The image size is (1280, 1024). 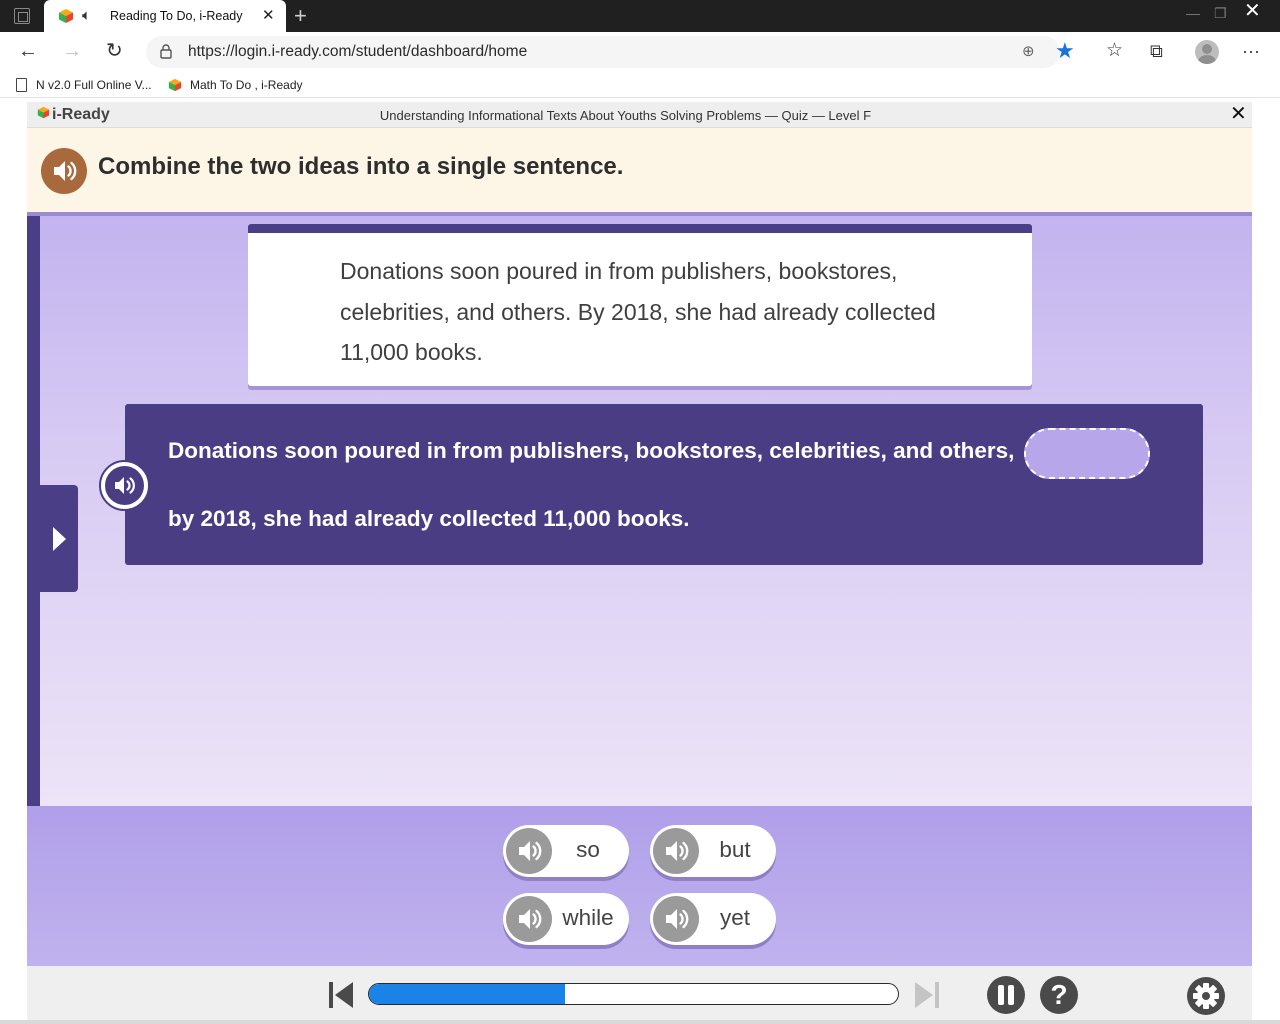 I want to click on choice-label: while, so click(x=588, y=917).